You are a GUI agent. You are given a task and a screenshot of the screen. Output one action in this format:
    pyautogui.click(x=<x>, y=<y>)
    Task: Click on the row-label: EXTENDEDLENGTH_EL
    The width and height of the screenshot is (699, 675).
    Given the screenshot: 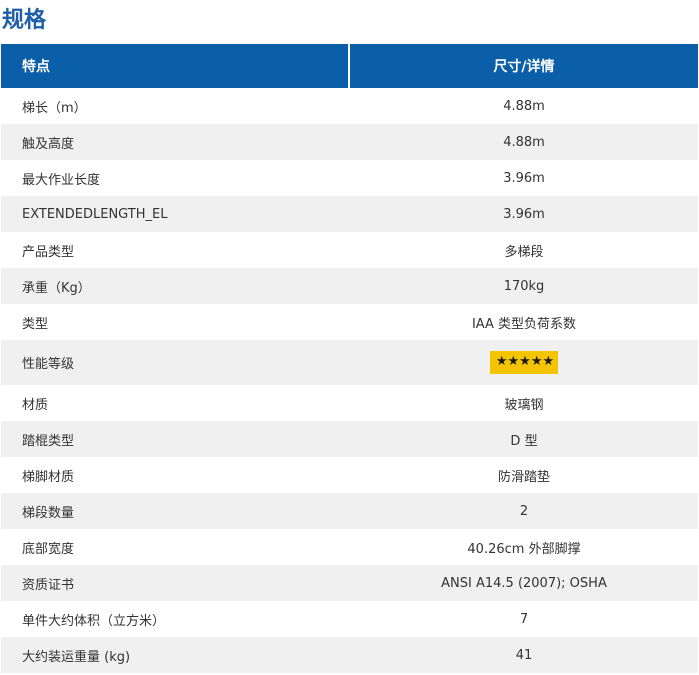 What is the action you would take?
    pyautogui.click(x=95, y=214)
    